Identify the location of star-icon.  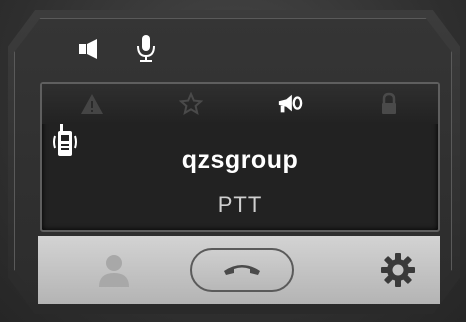
(191, 104).